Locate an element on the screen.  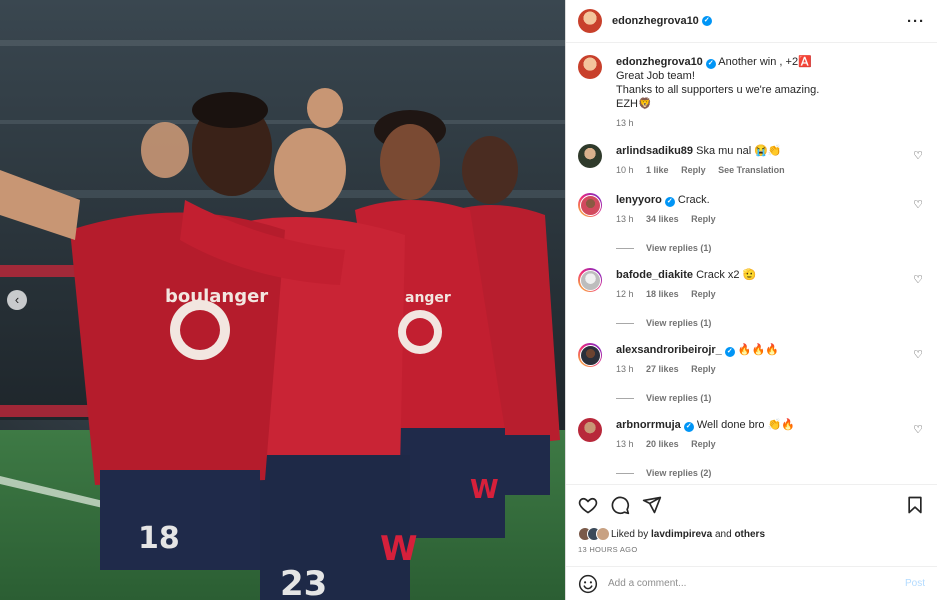
view-replies-button: View replies (2) is located at coordinates (770, 473).